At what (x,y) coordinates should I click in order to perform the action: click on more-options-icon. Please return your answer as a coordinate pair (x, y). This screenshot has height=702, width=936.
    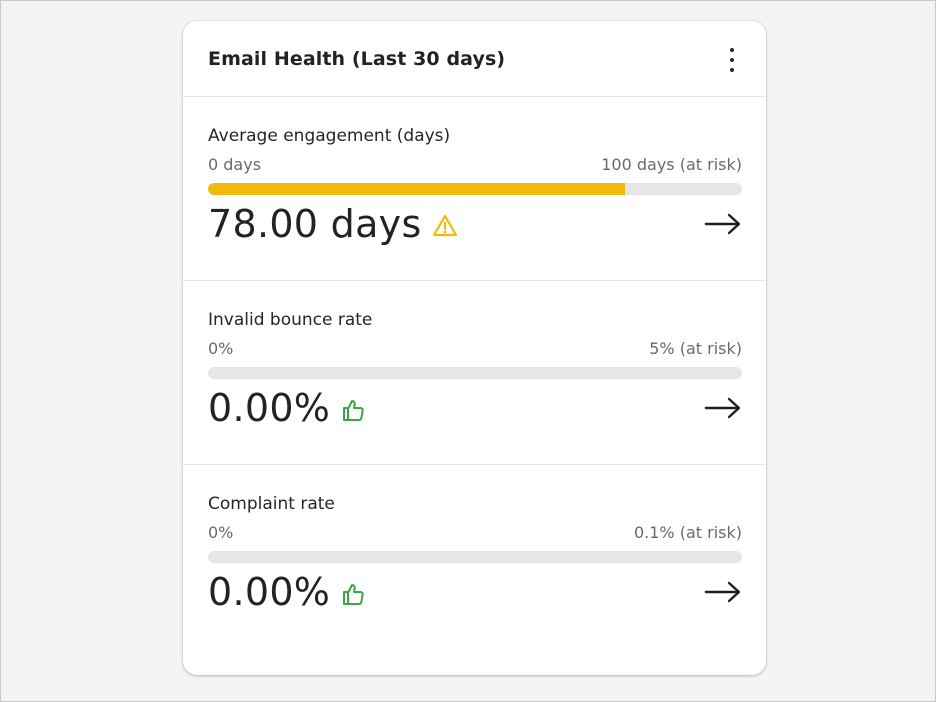
    Looking at the image, I should click on (732, 60).